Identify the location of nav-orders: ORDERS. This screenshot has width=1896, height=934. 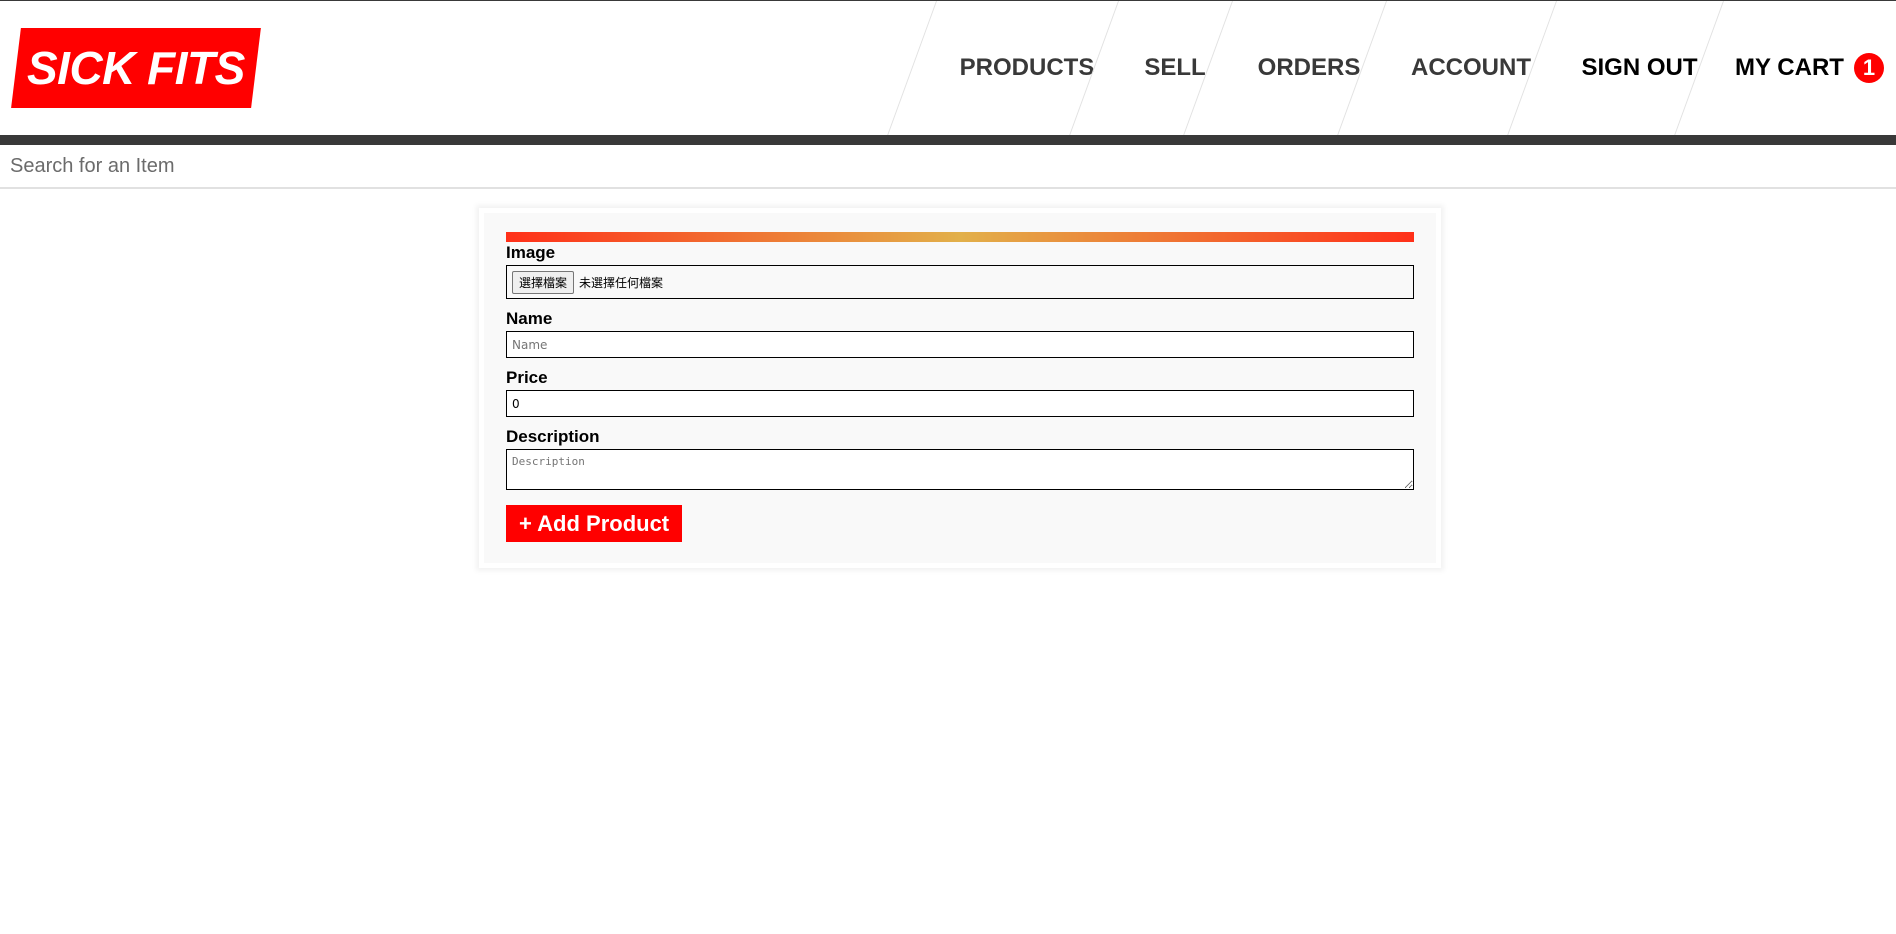
(1309, 68).